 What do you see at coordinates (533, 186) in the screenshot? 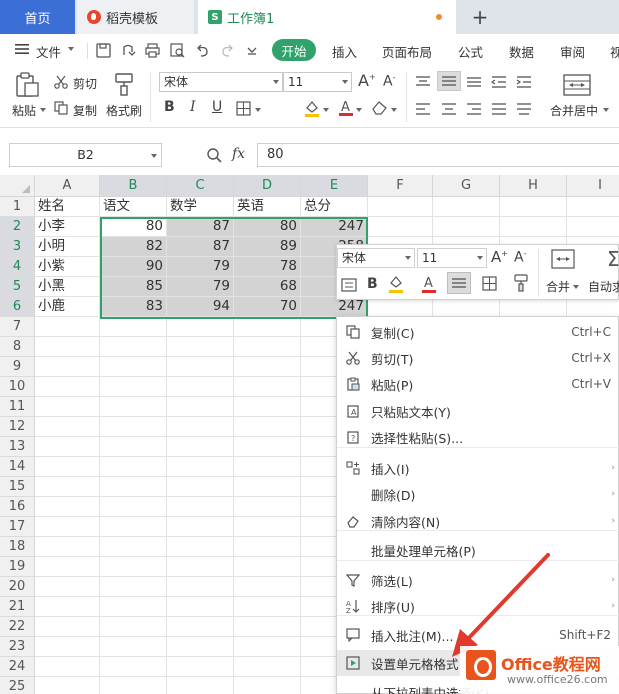
I see `column-header: H` at bounding box center [533, 186].